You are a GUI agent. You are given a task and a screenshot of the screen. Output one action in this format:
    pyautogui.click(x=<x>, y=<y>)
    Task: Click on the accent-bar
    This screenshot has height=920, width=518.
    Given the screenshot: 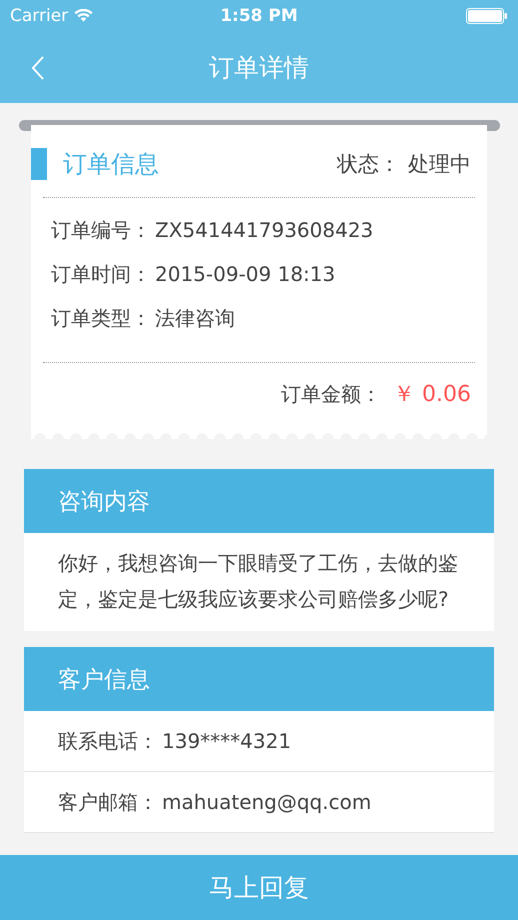 What is the action you would take?
    pyautogui.click(x=39, y=164)
    